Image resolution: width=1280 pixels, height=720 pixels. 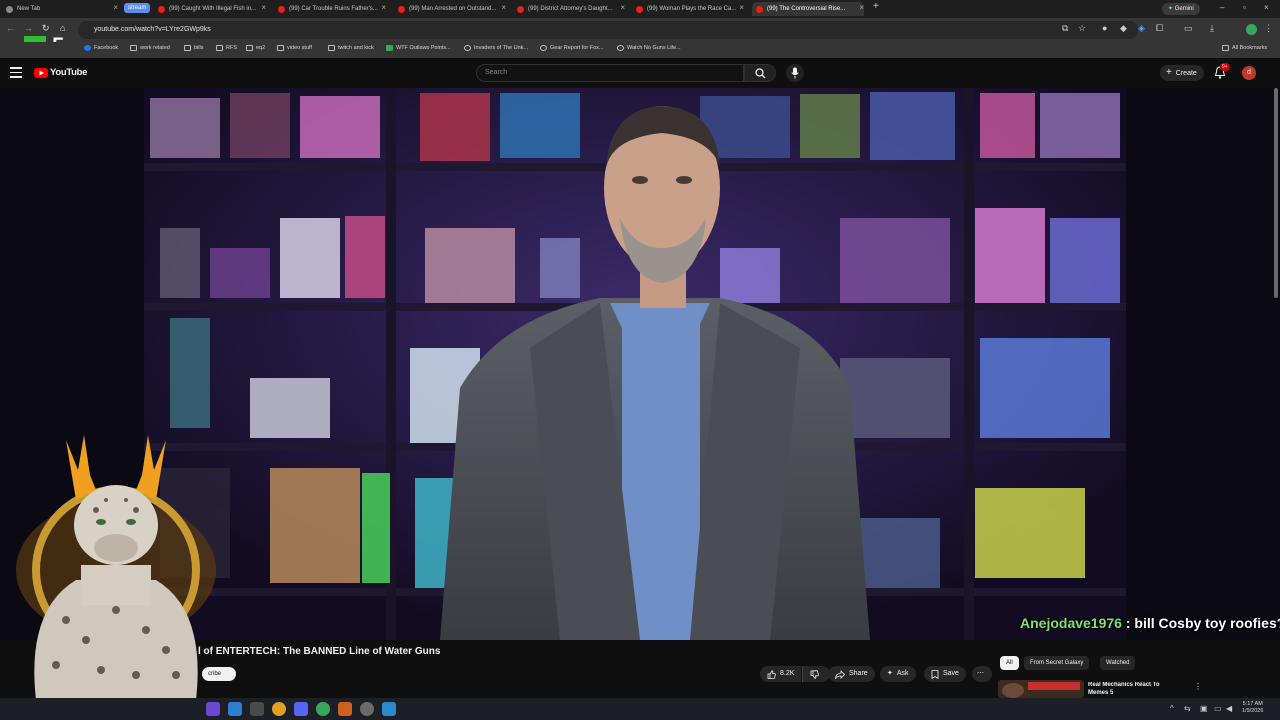 I want to click on browser-menu-icon: ⋮, so click(x=1268, y=28).